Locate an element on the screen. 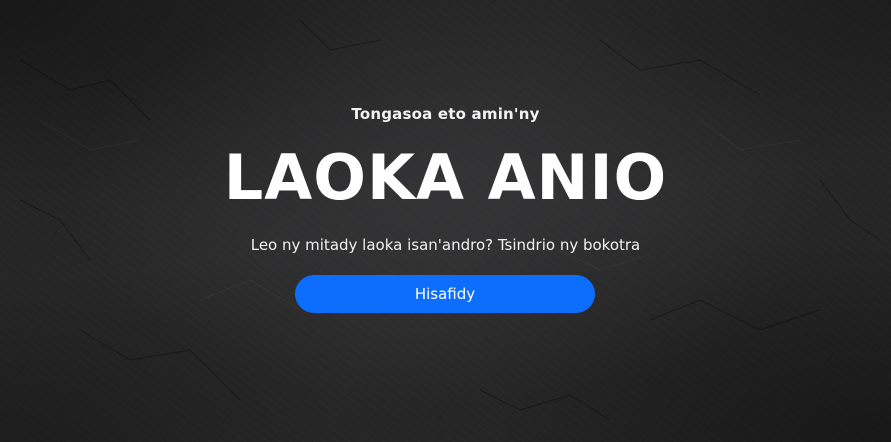  choose-button: Hisafidy is located at coordinates (445, 294).